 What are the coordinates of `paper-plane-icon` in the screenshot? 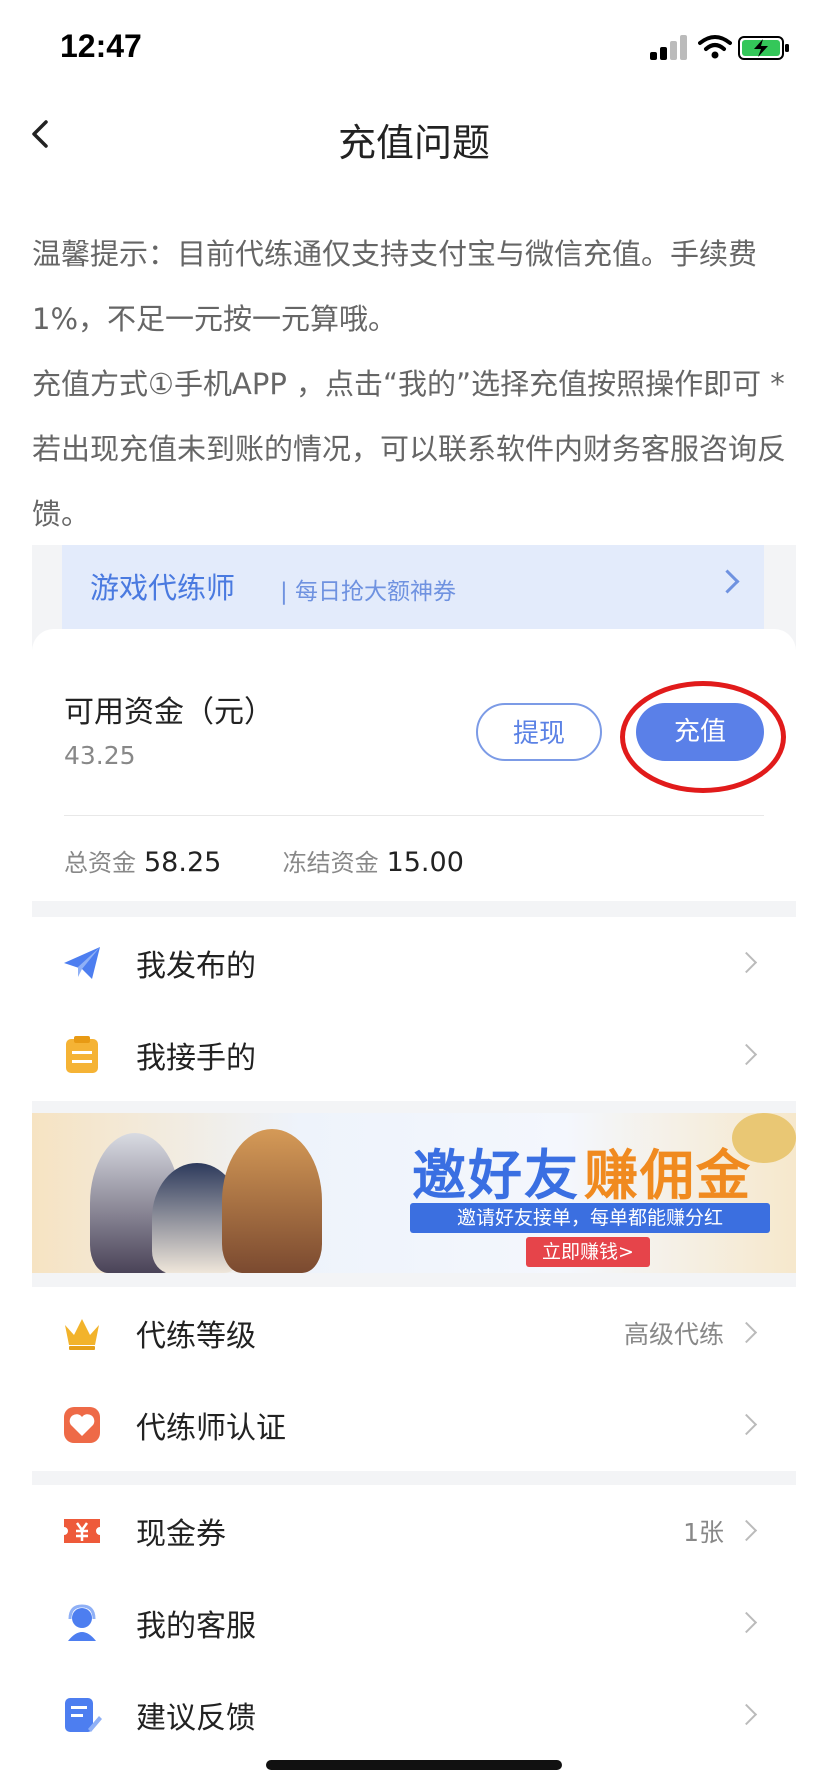 It's located at (82, 963).